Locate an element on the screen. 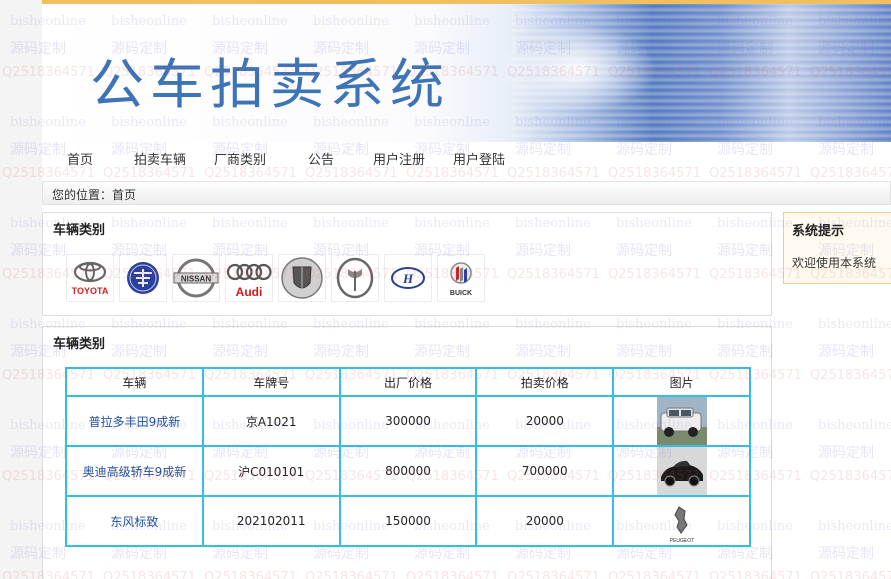 The image size is (891, 579). brand-nissan-label: NISSAN is located at coordinates (196, 279).